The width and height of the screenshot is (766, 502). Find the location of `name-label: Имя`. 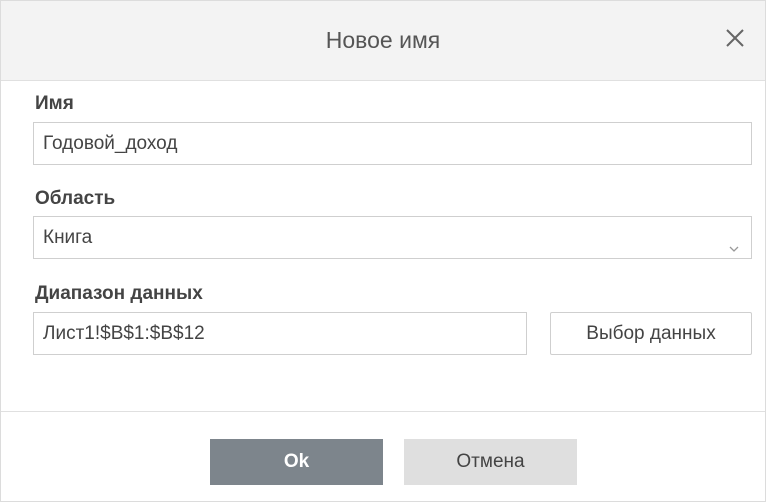

name-label: Имя is located at coordinates (54, 103).